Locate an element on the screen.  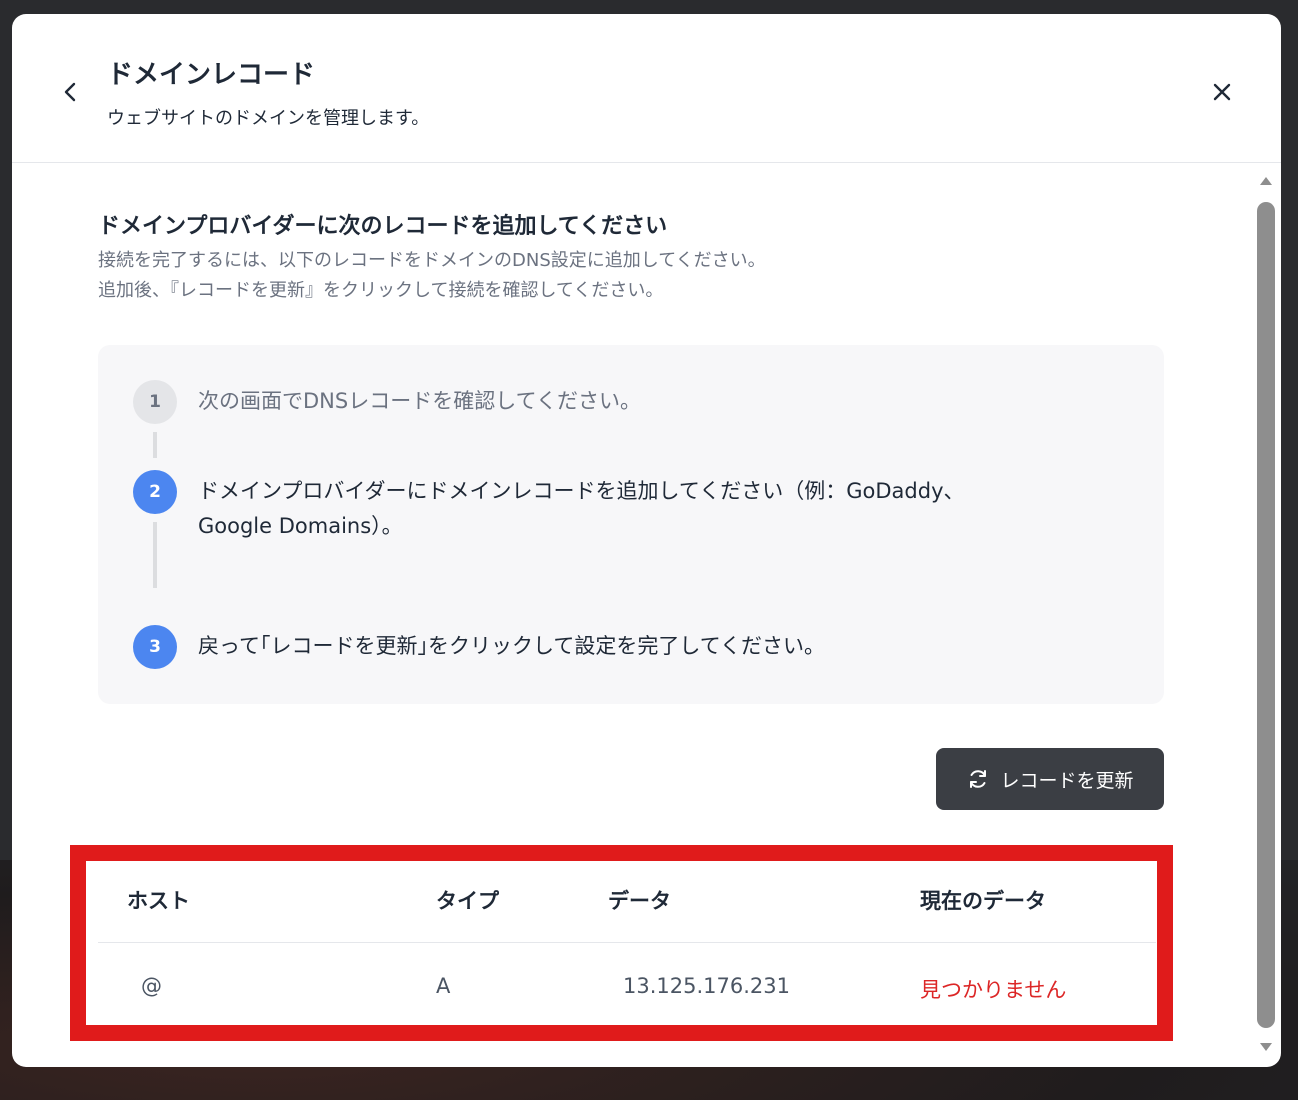
vertical-scrollbar is located at coordinates (1266, 620).